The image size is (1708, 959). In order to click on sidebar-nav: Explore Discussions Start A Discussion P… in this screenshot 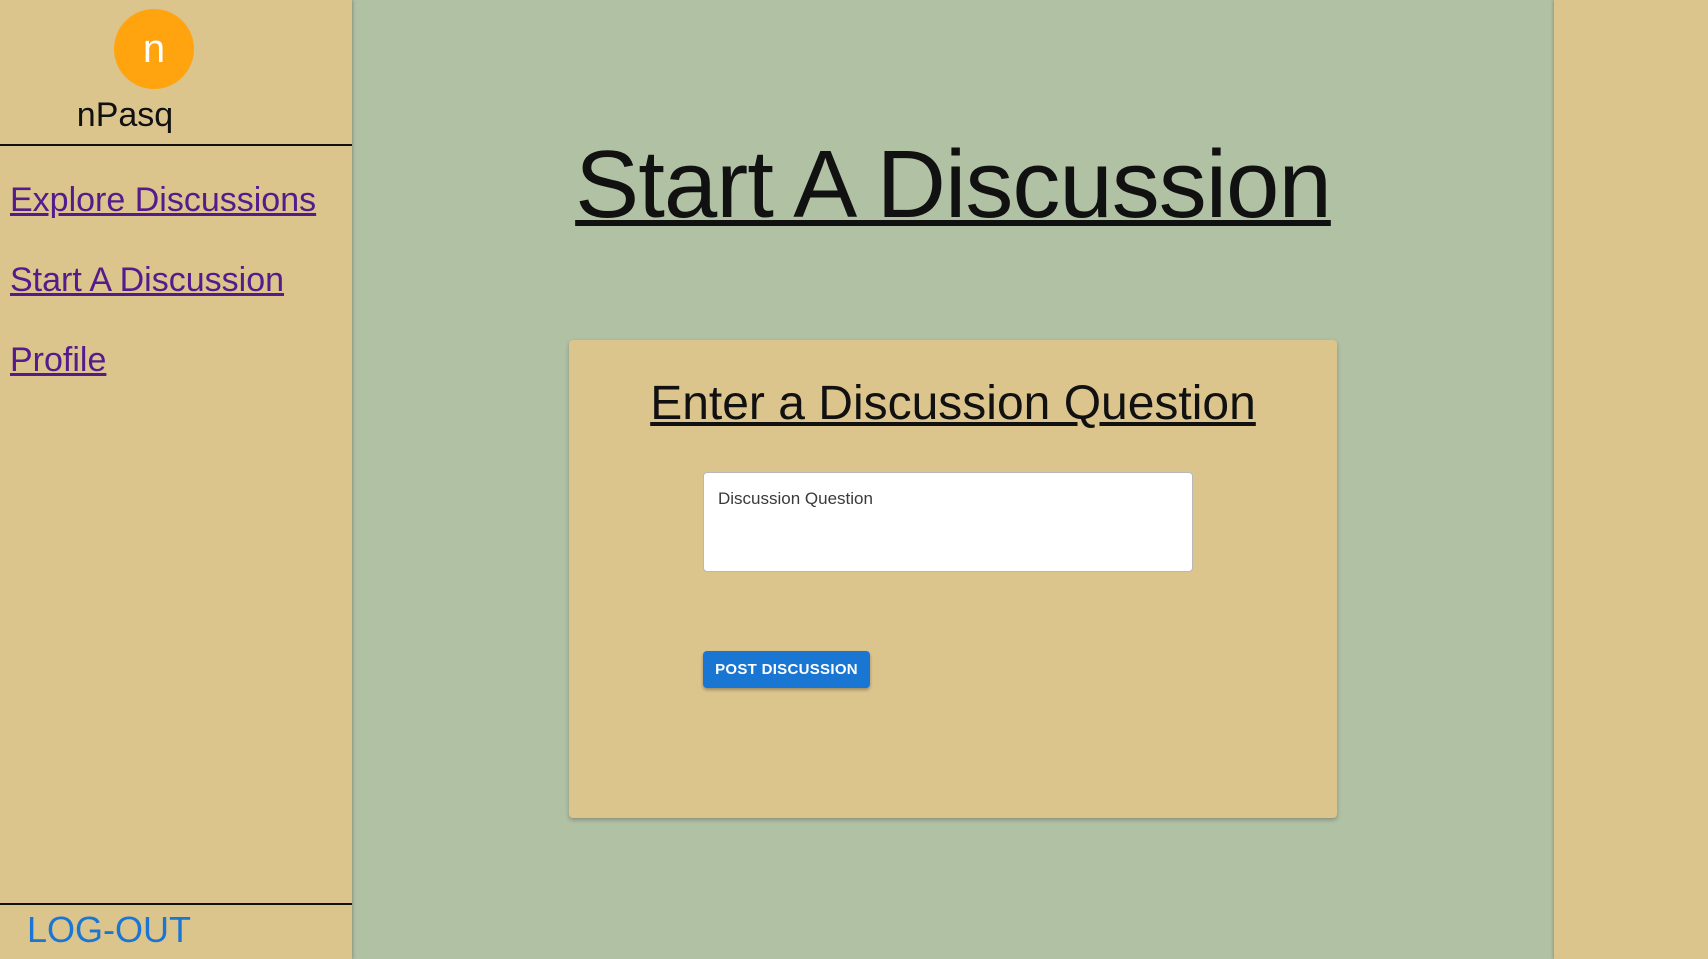, I will do `click(163, 300)`.